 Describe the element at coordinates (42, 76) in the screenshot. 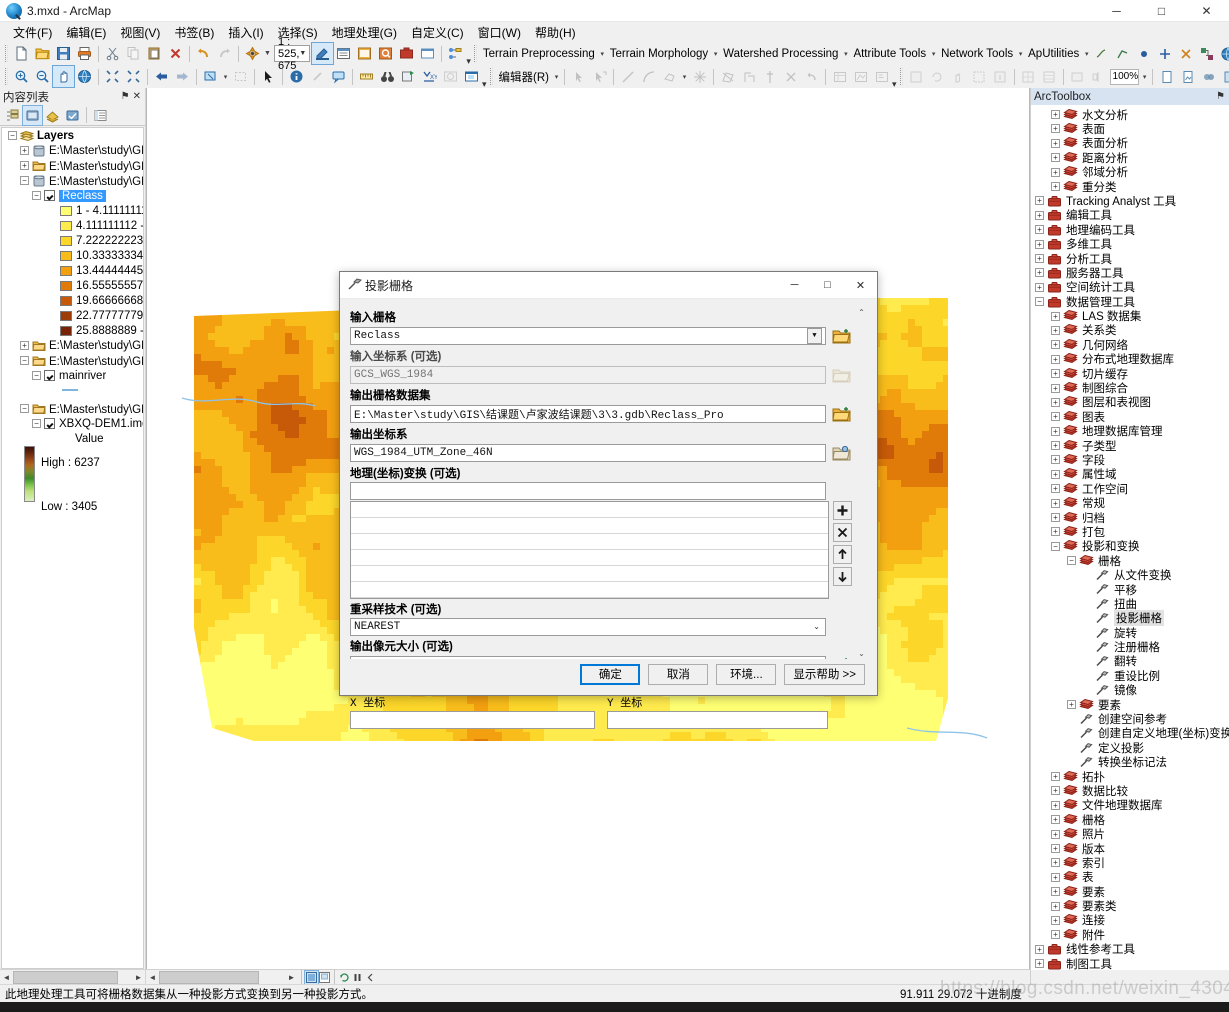

I see `zoom-out-icon` at that location.